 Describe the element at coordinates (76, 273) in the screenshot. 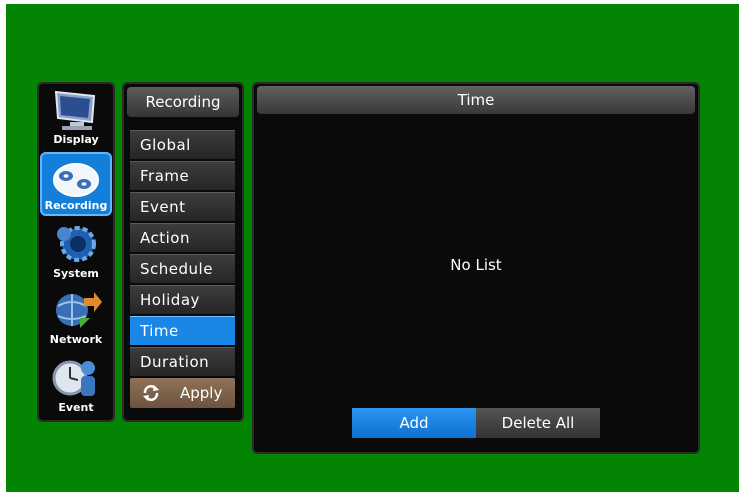

I see `nav-label-system: System` at that location.